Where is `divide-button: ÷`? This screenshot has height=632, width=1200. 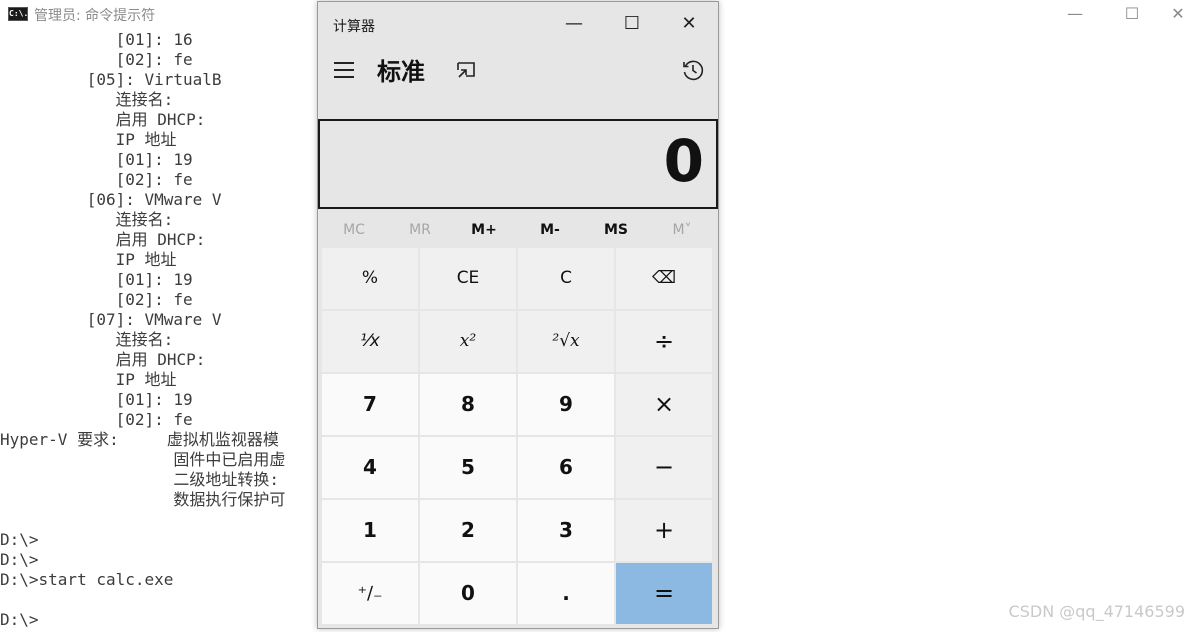
divide-button: ÷ is located at coordinates (664, 341).